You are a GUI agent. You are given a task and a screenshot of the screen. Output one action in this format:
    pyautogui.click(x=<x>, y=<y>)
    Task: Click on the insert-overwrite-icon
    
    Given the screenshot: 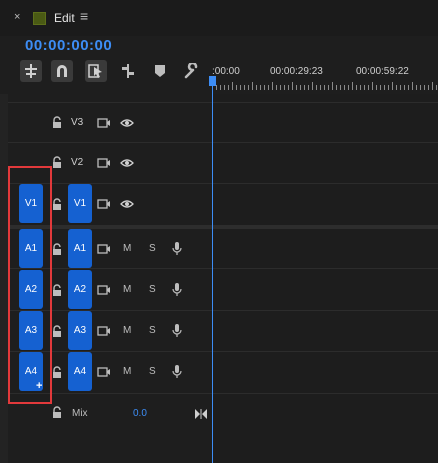 What is the action you would take?
    pyautogui.click(x=31, y=71)
    